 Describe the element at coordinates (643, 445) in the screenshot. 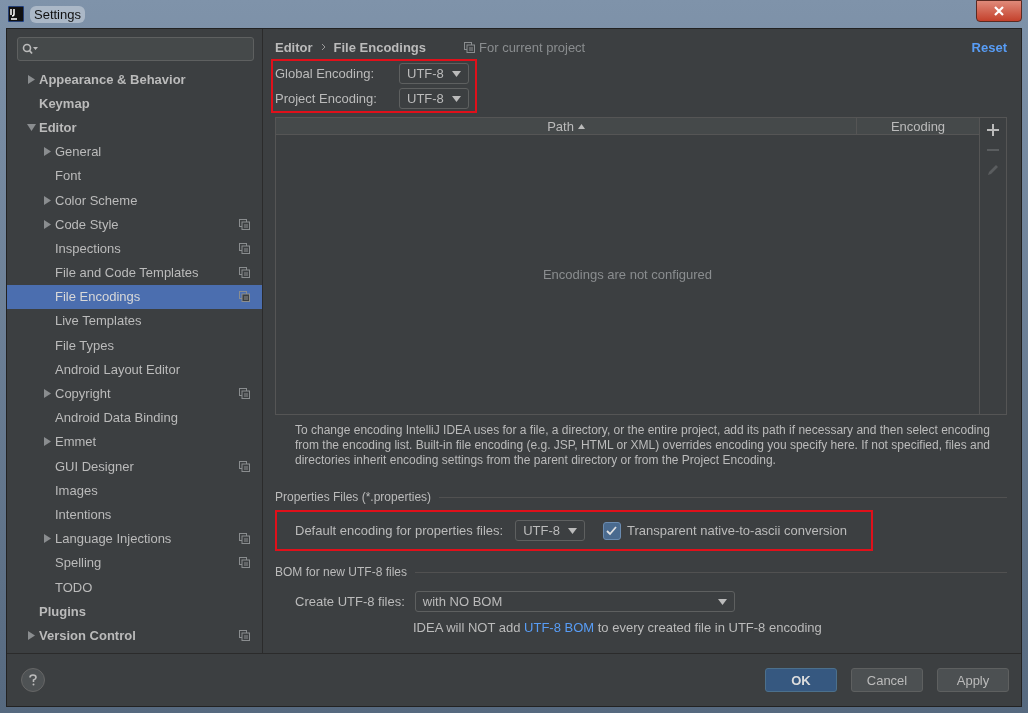

I see `description-text: To change encoding IntelliJ IDEA uses for a file, a directory, or the entire project, add its path if necessary and then select encoding from the encoding list. Built-in file encoding (e.g. JSP, HTML or XML) overrides encoding you specify here. If not specified, files and directories inherit encoding settings from the parent directory or from the Project Encoding.` at that location.